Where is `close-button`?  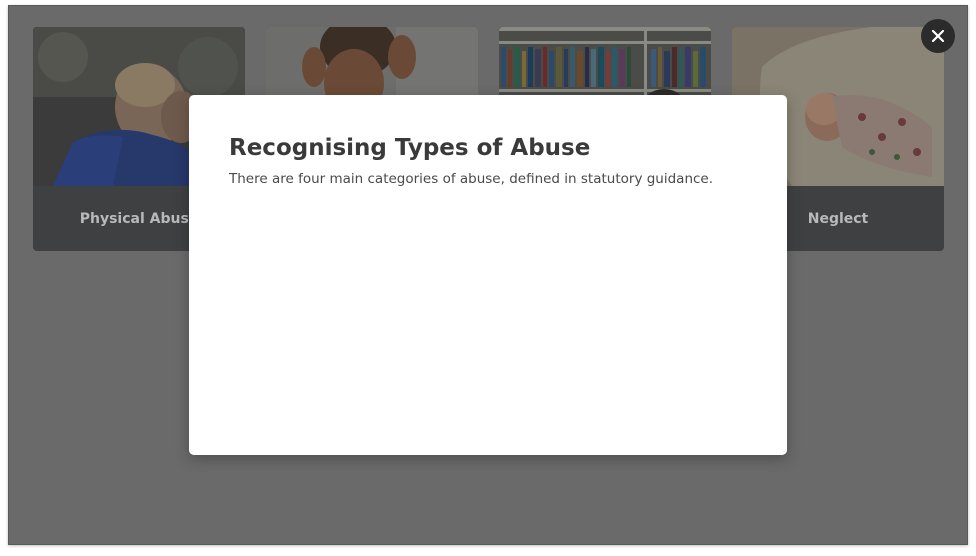 close-button is located at coordinates (938, 36).